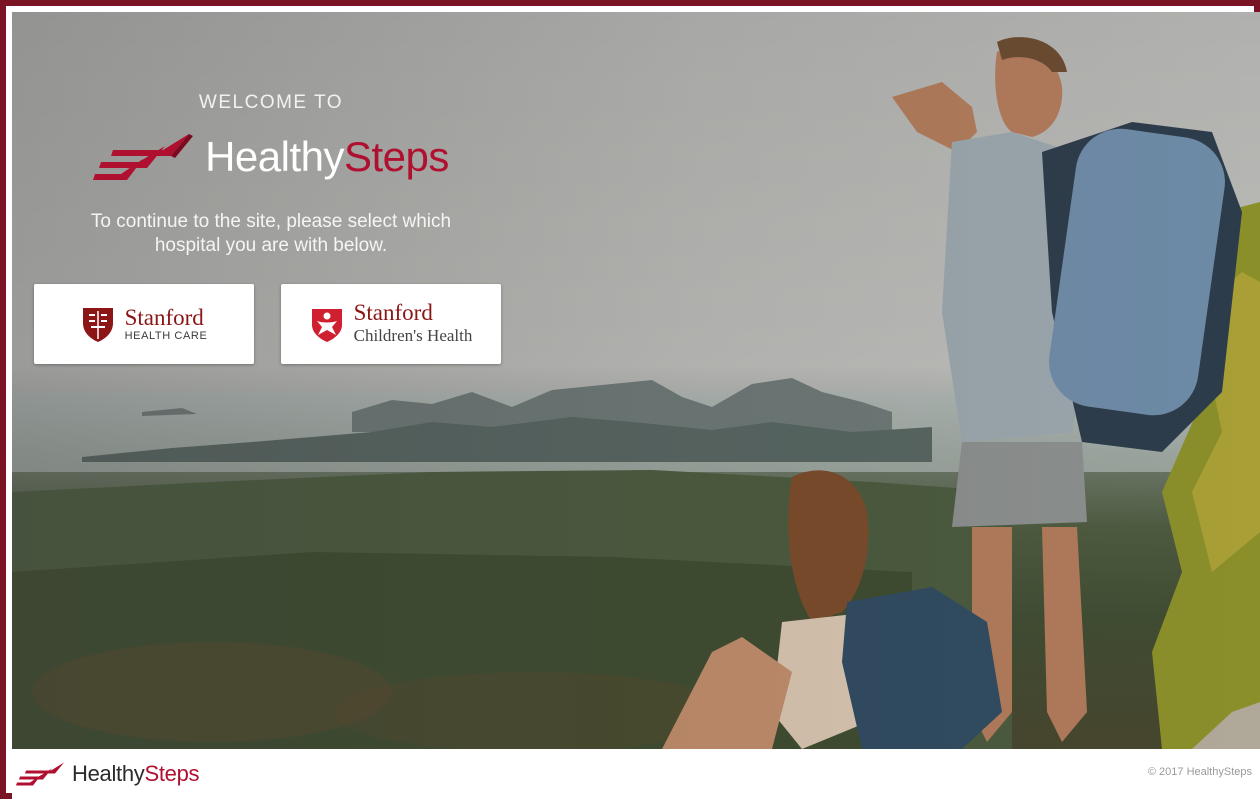 The height and width of the screenshot is (799, 1260). I want to click on healthysteps-logo: HealthySteps, so click(271, 157).